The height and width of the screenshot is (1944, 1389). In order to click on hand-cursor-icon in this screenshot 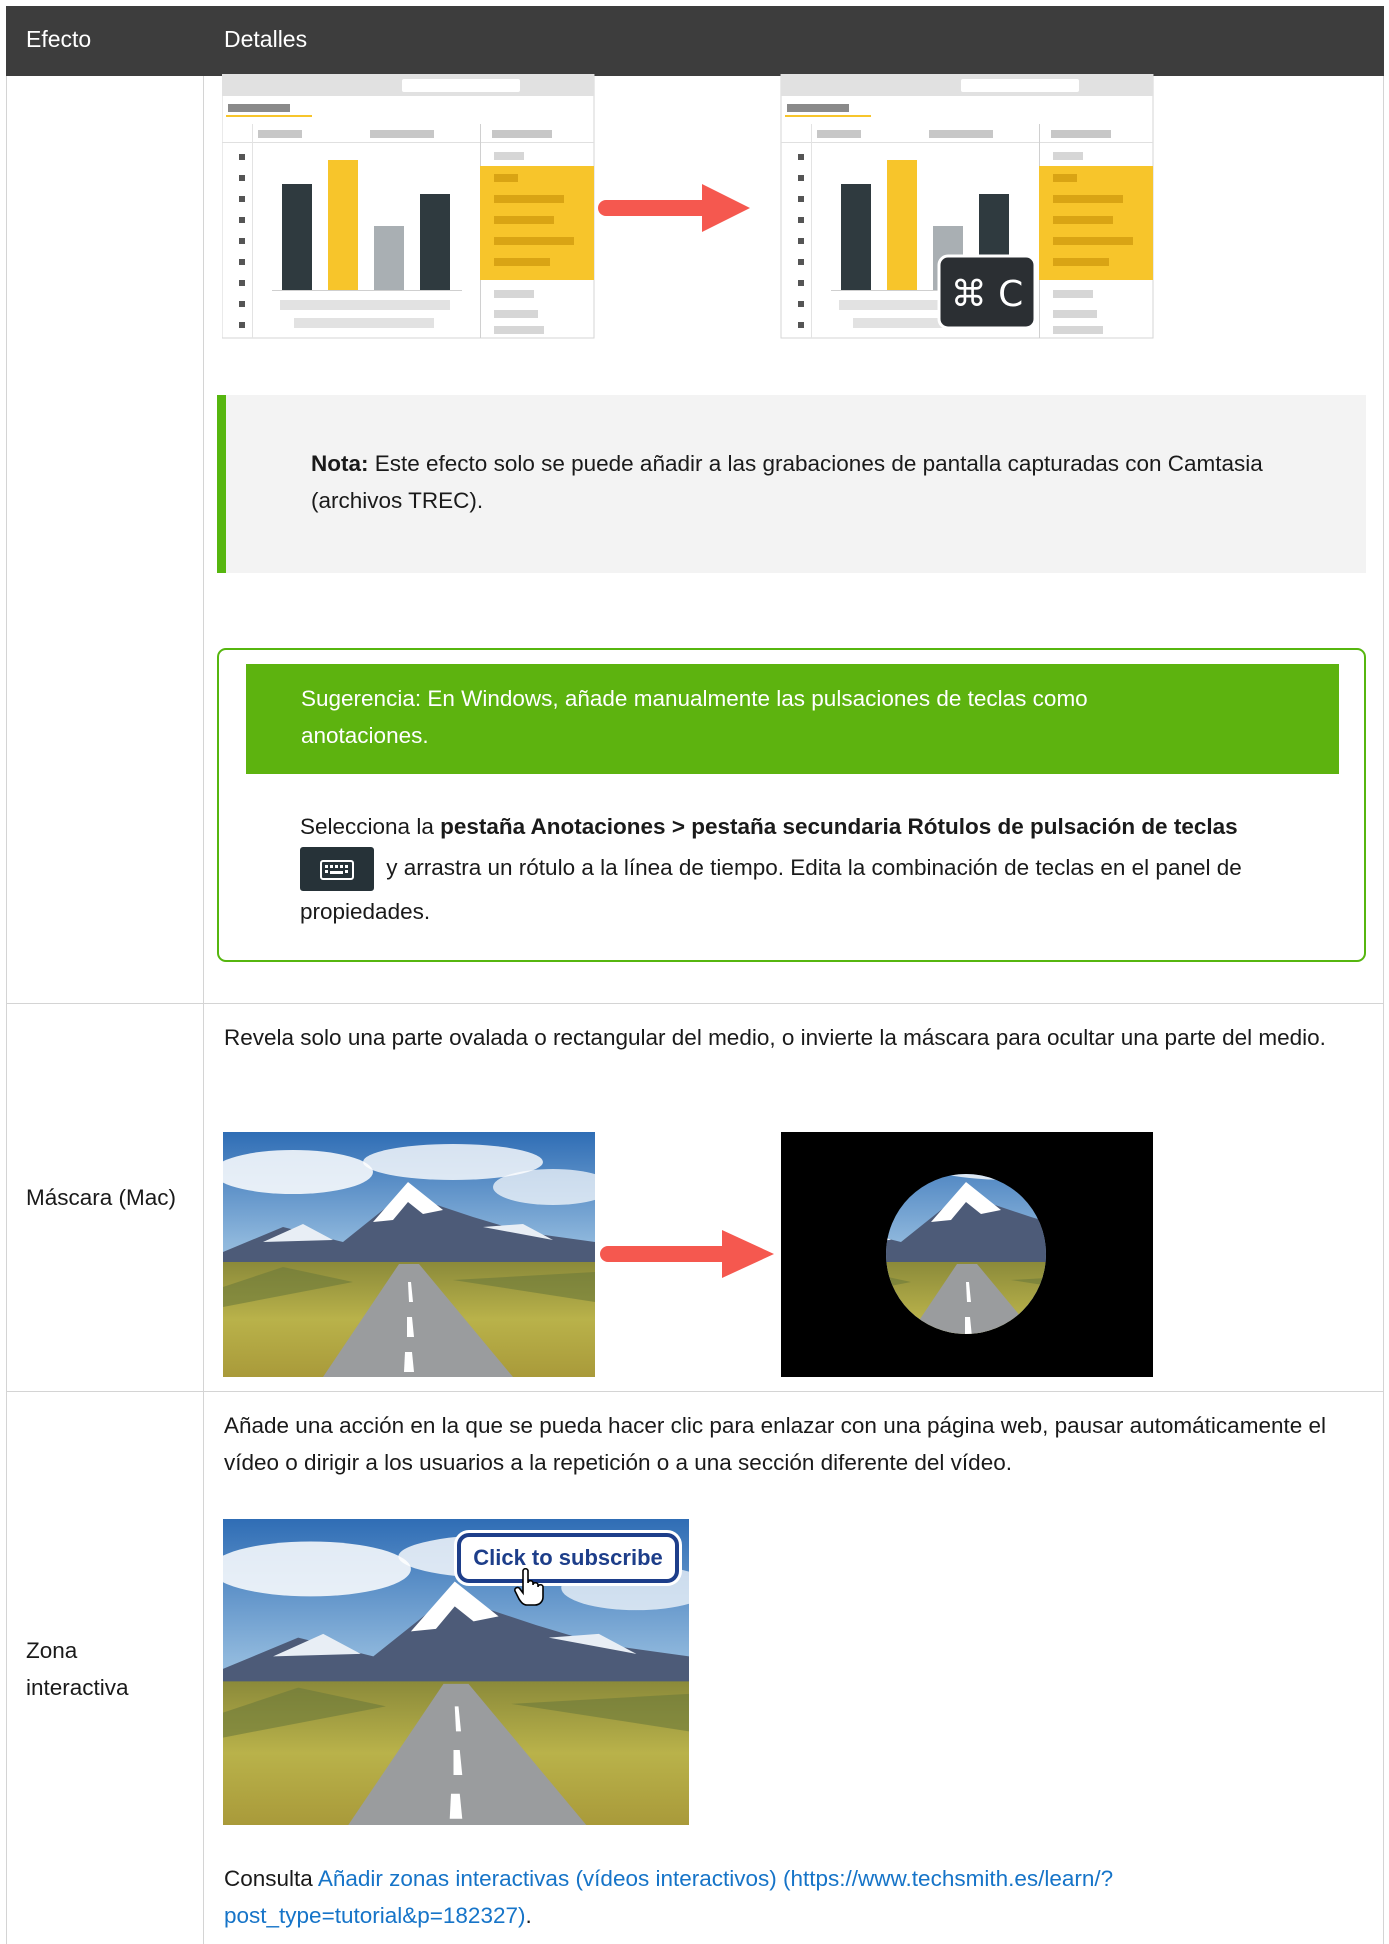, I will do `click(529, 1586)`.